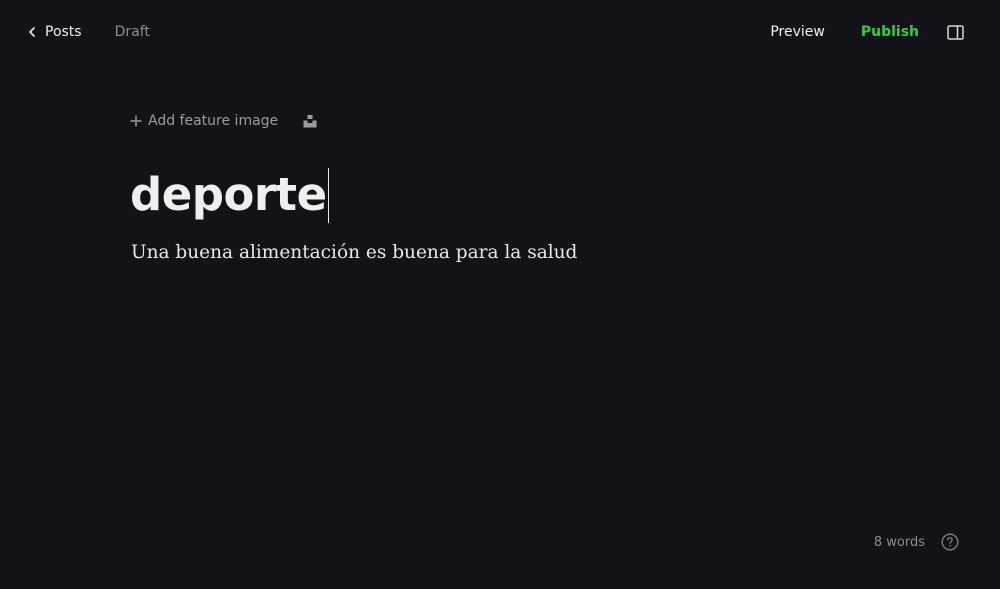 The height and width of the screenshot is (589, 1000). I want to click on text-cursor, so click(328, 195).